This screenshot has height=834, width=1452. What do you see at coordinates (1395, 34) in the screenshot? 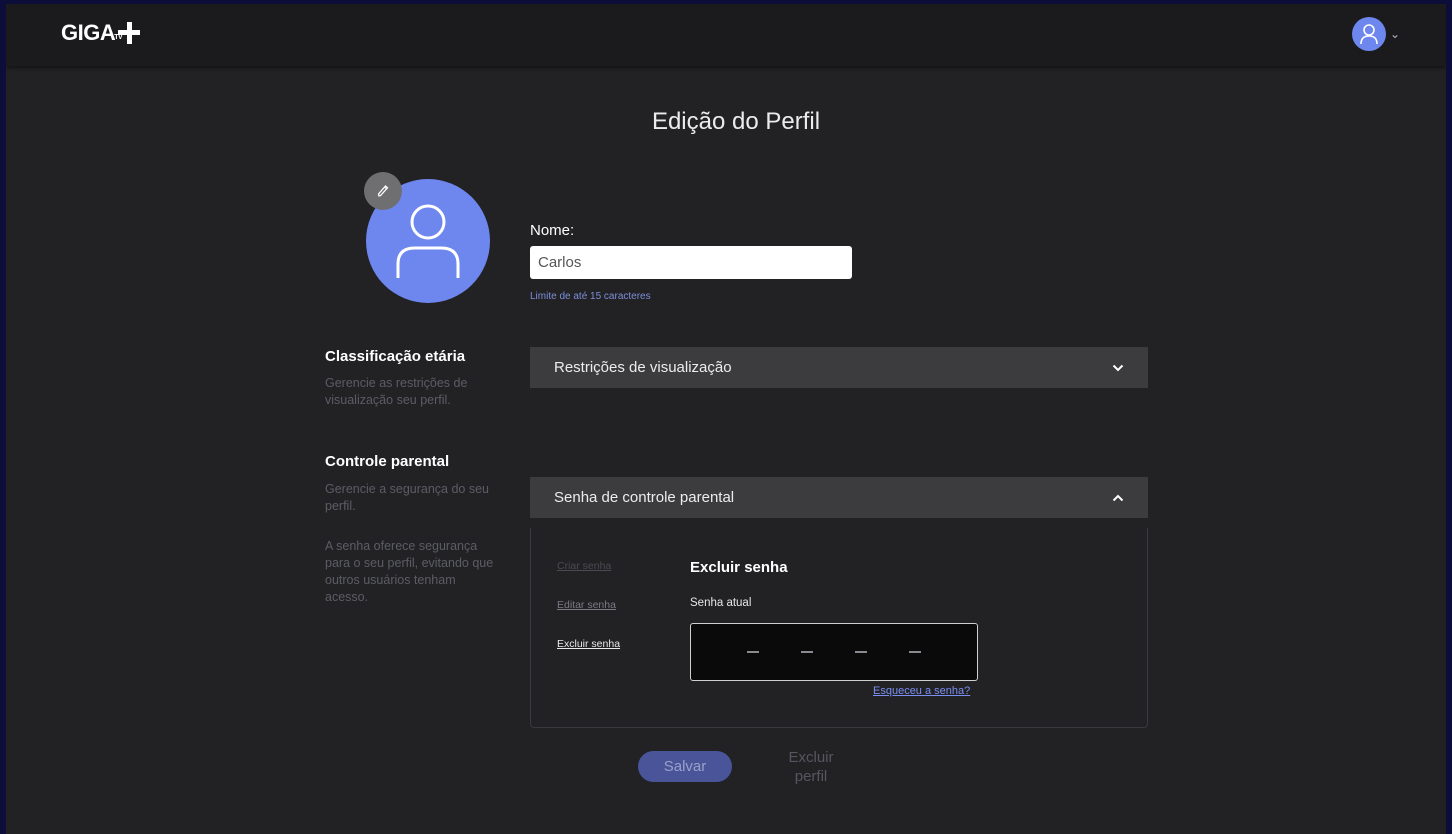
I see `chevron-down-icon: ⌄` at bounding box center [1395, 34].